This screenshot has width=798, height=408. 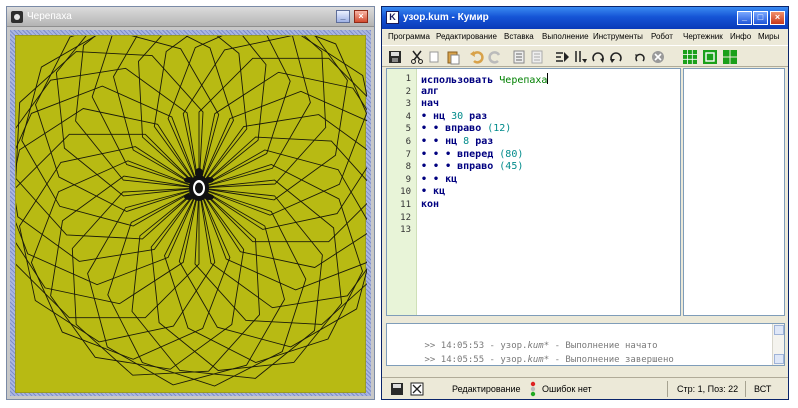 What do you see at coordinates (408, 154) in the screenshot?
I see `line-number: 7` at bounding box center [408, 154].